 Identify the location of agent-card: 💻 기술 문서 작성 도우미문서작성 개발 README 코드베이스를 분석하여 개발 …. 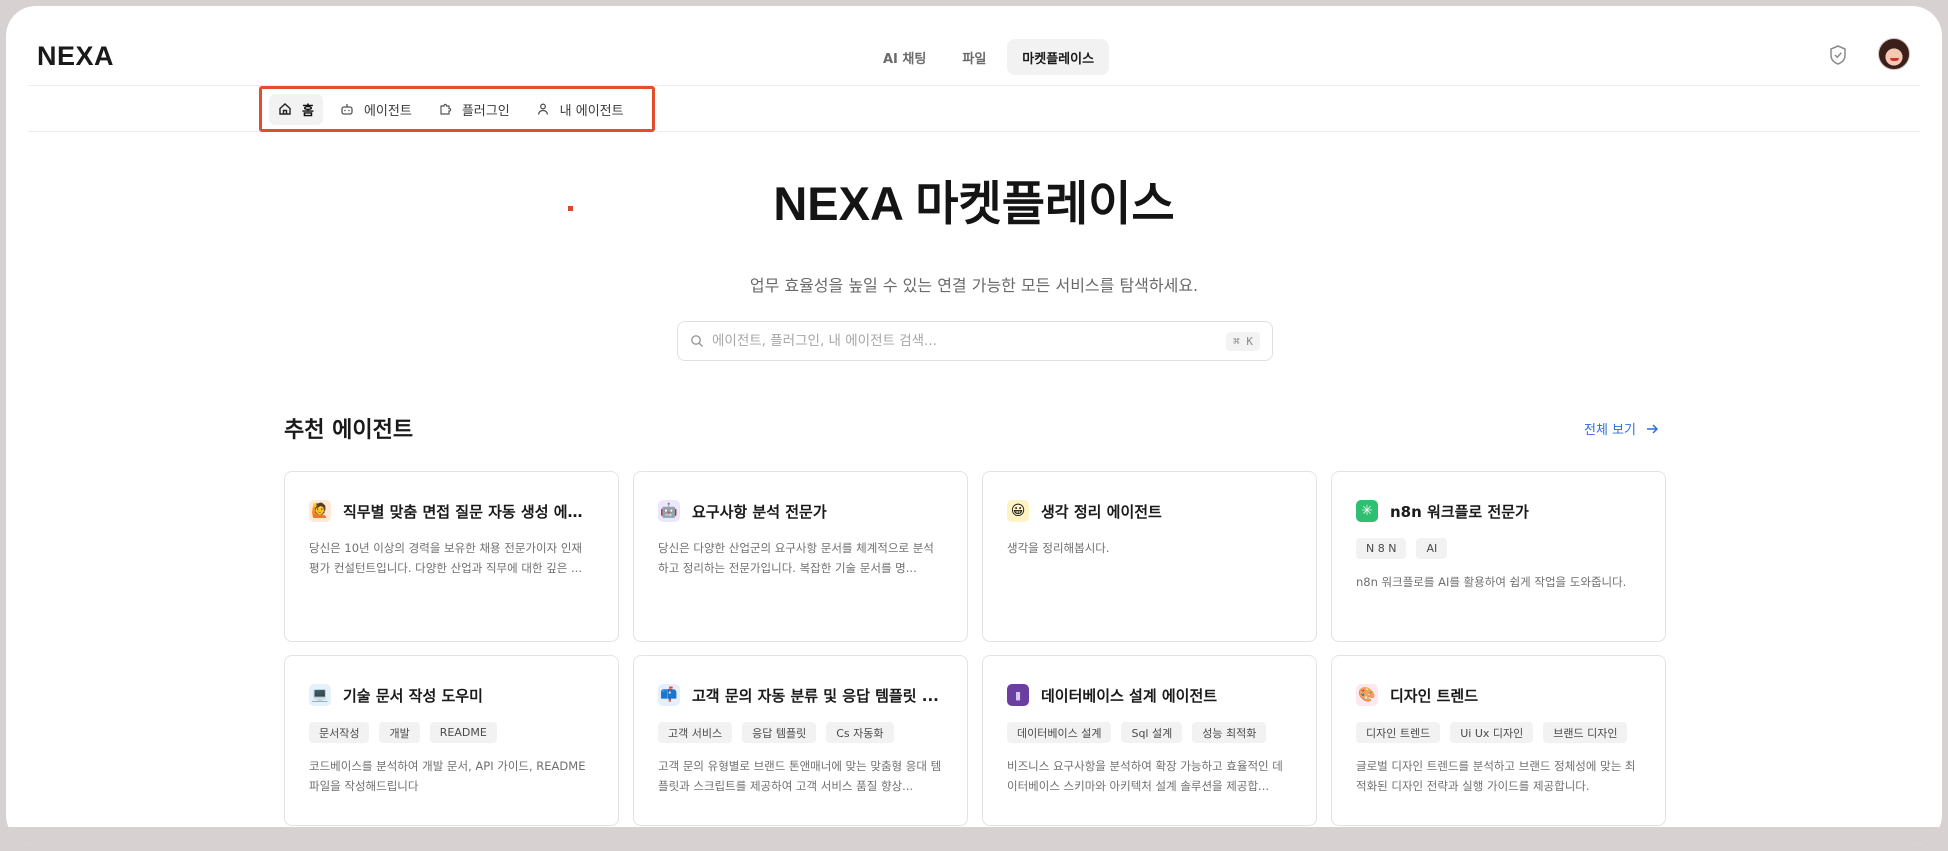
(451, 740).